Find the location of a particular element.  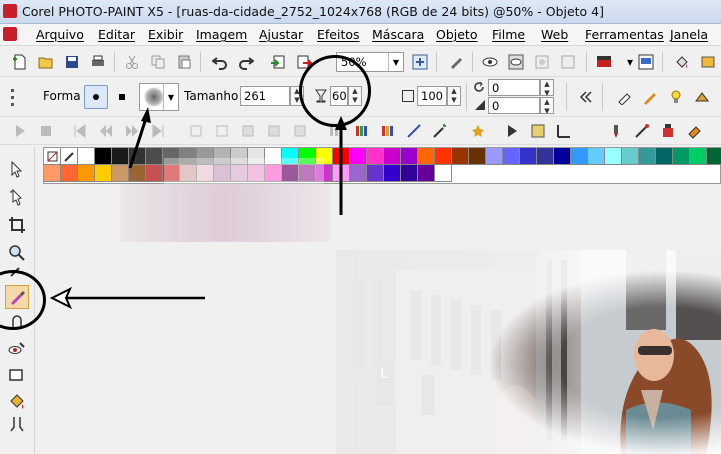

menu-web: Web is located at coordinates (554, 34).